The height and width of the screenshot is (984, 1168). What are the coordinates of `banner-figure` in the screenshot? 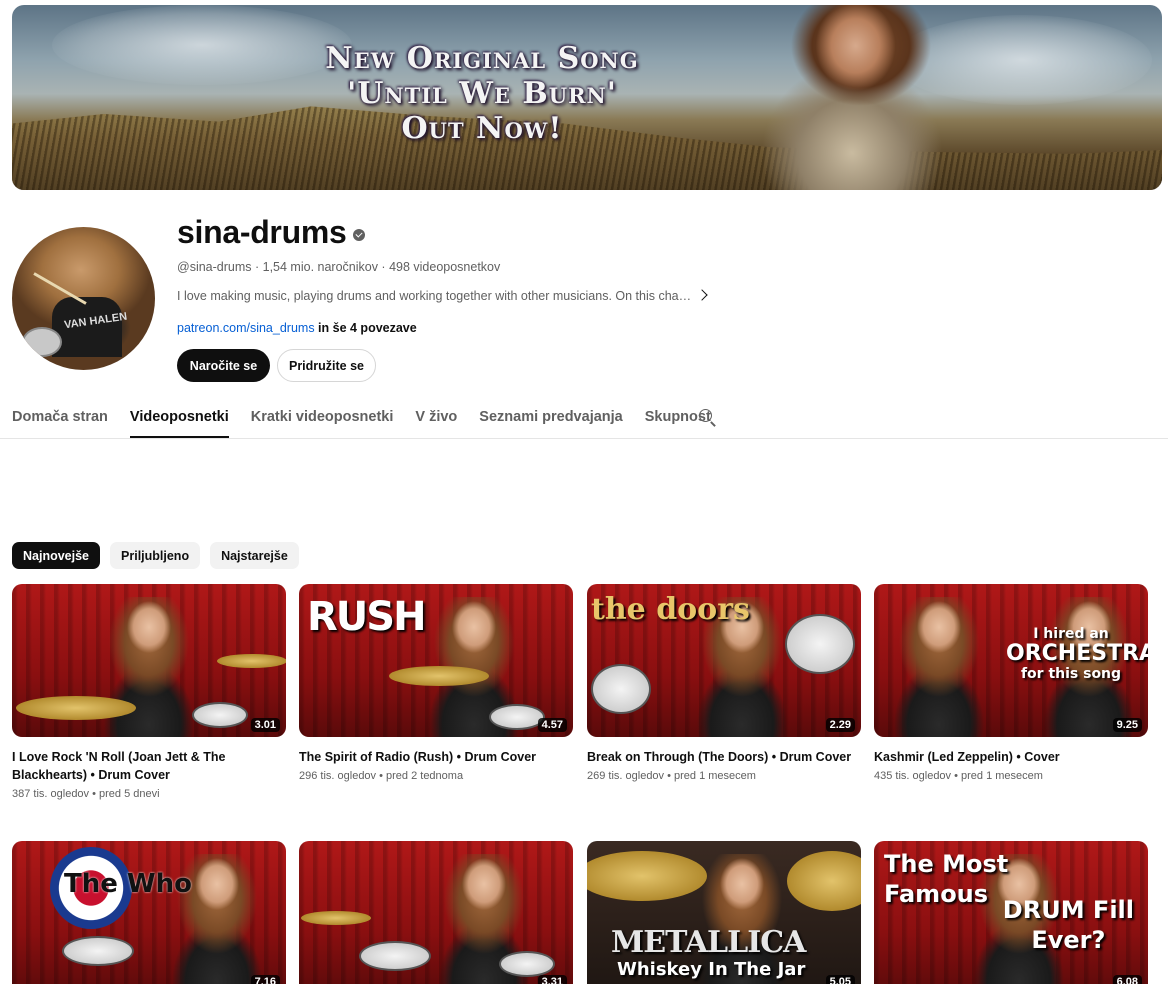 It's located at (852, 97).